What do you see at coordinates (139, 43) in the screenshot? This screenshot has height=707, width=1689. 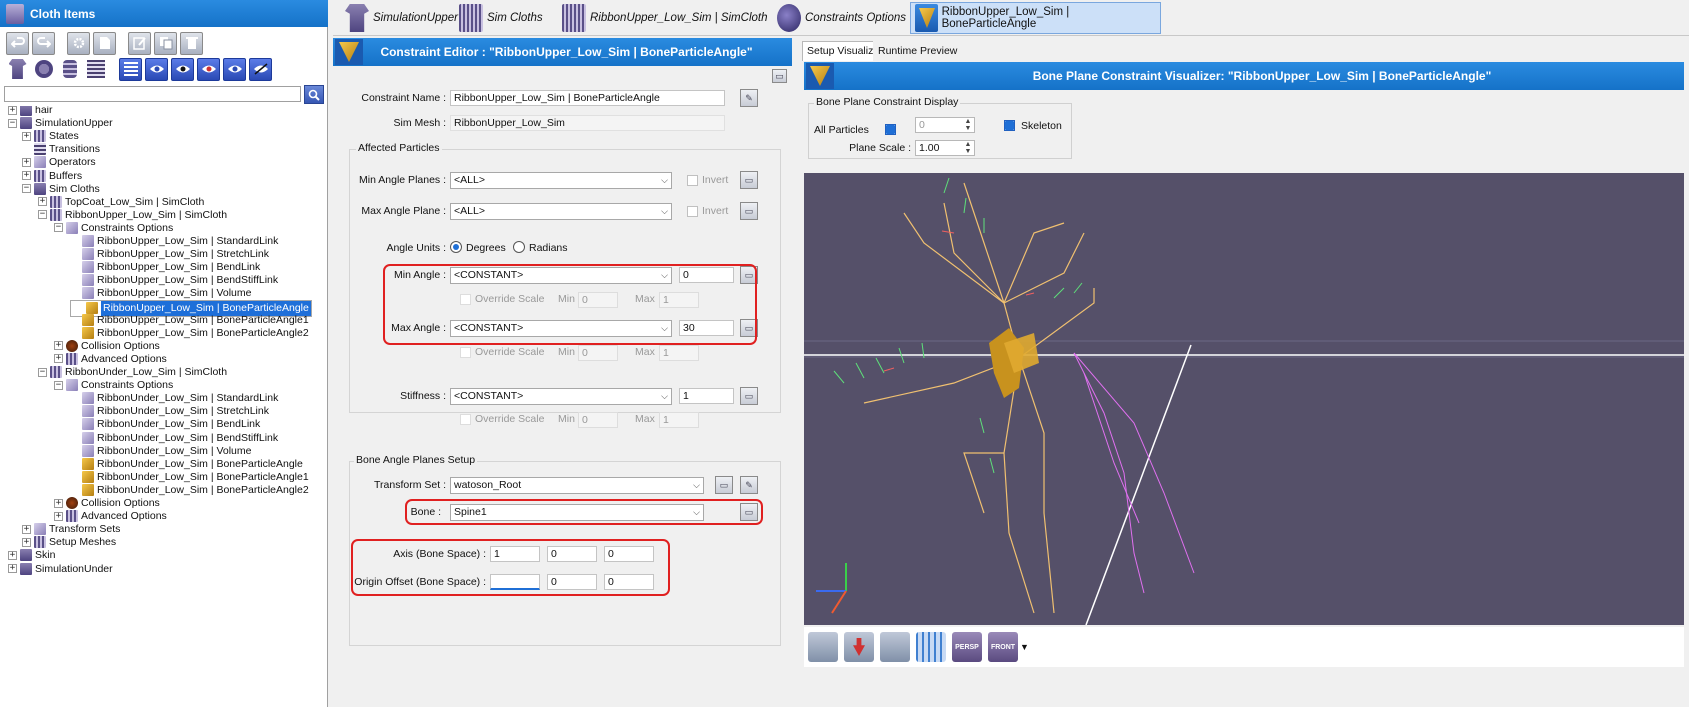 I see `edit-icon` at bounding box center [139, 43].